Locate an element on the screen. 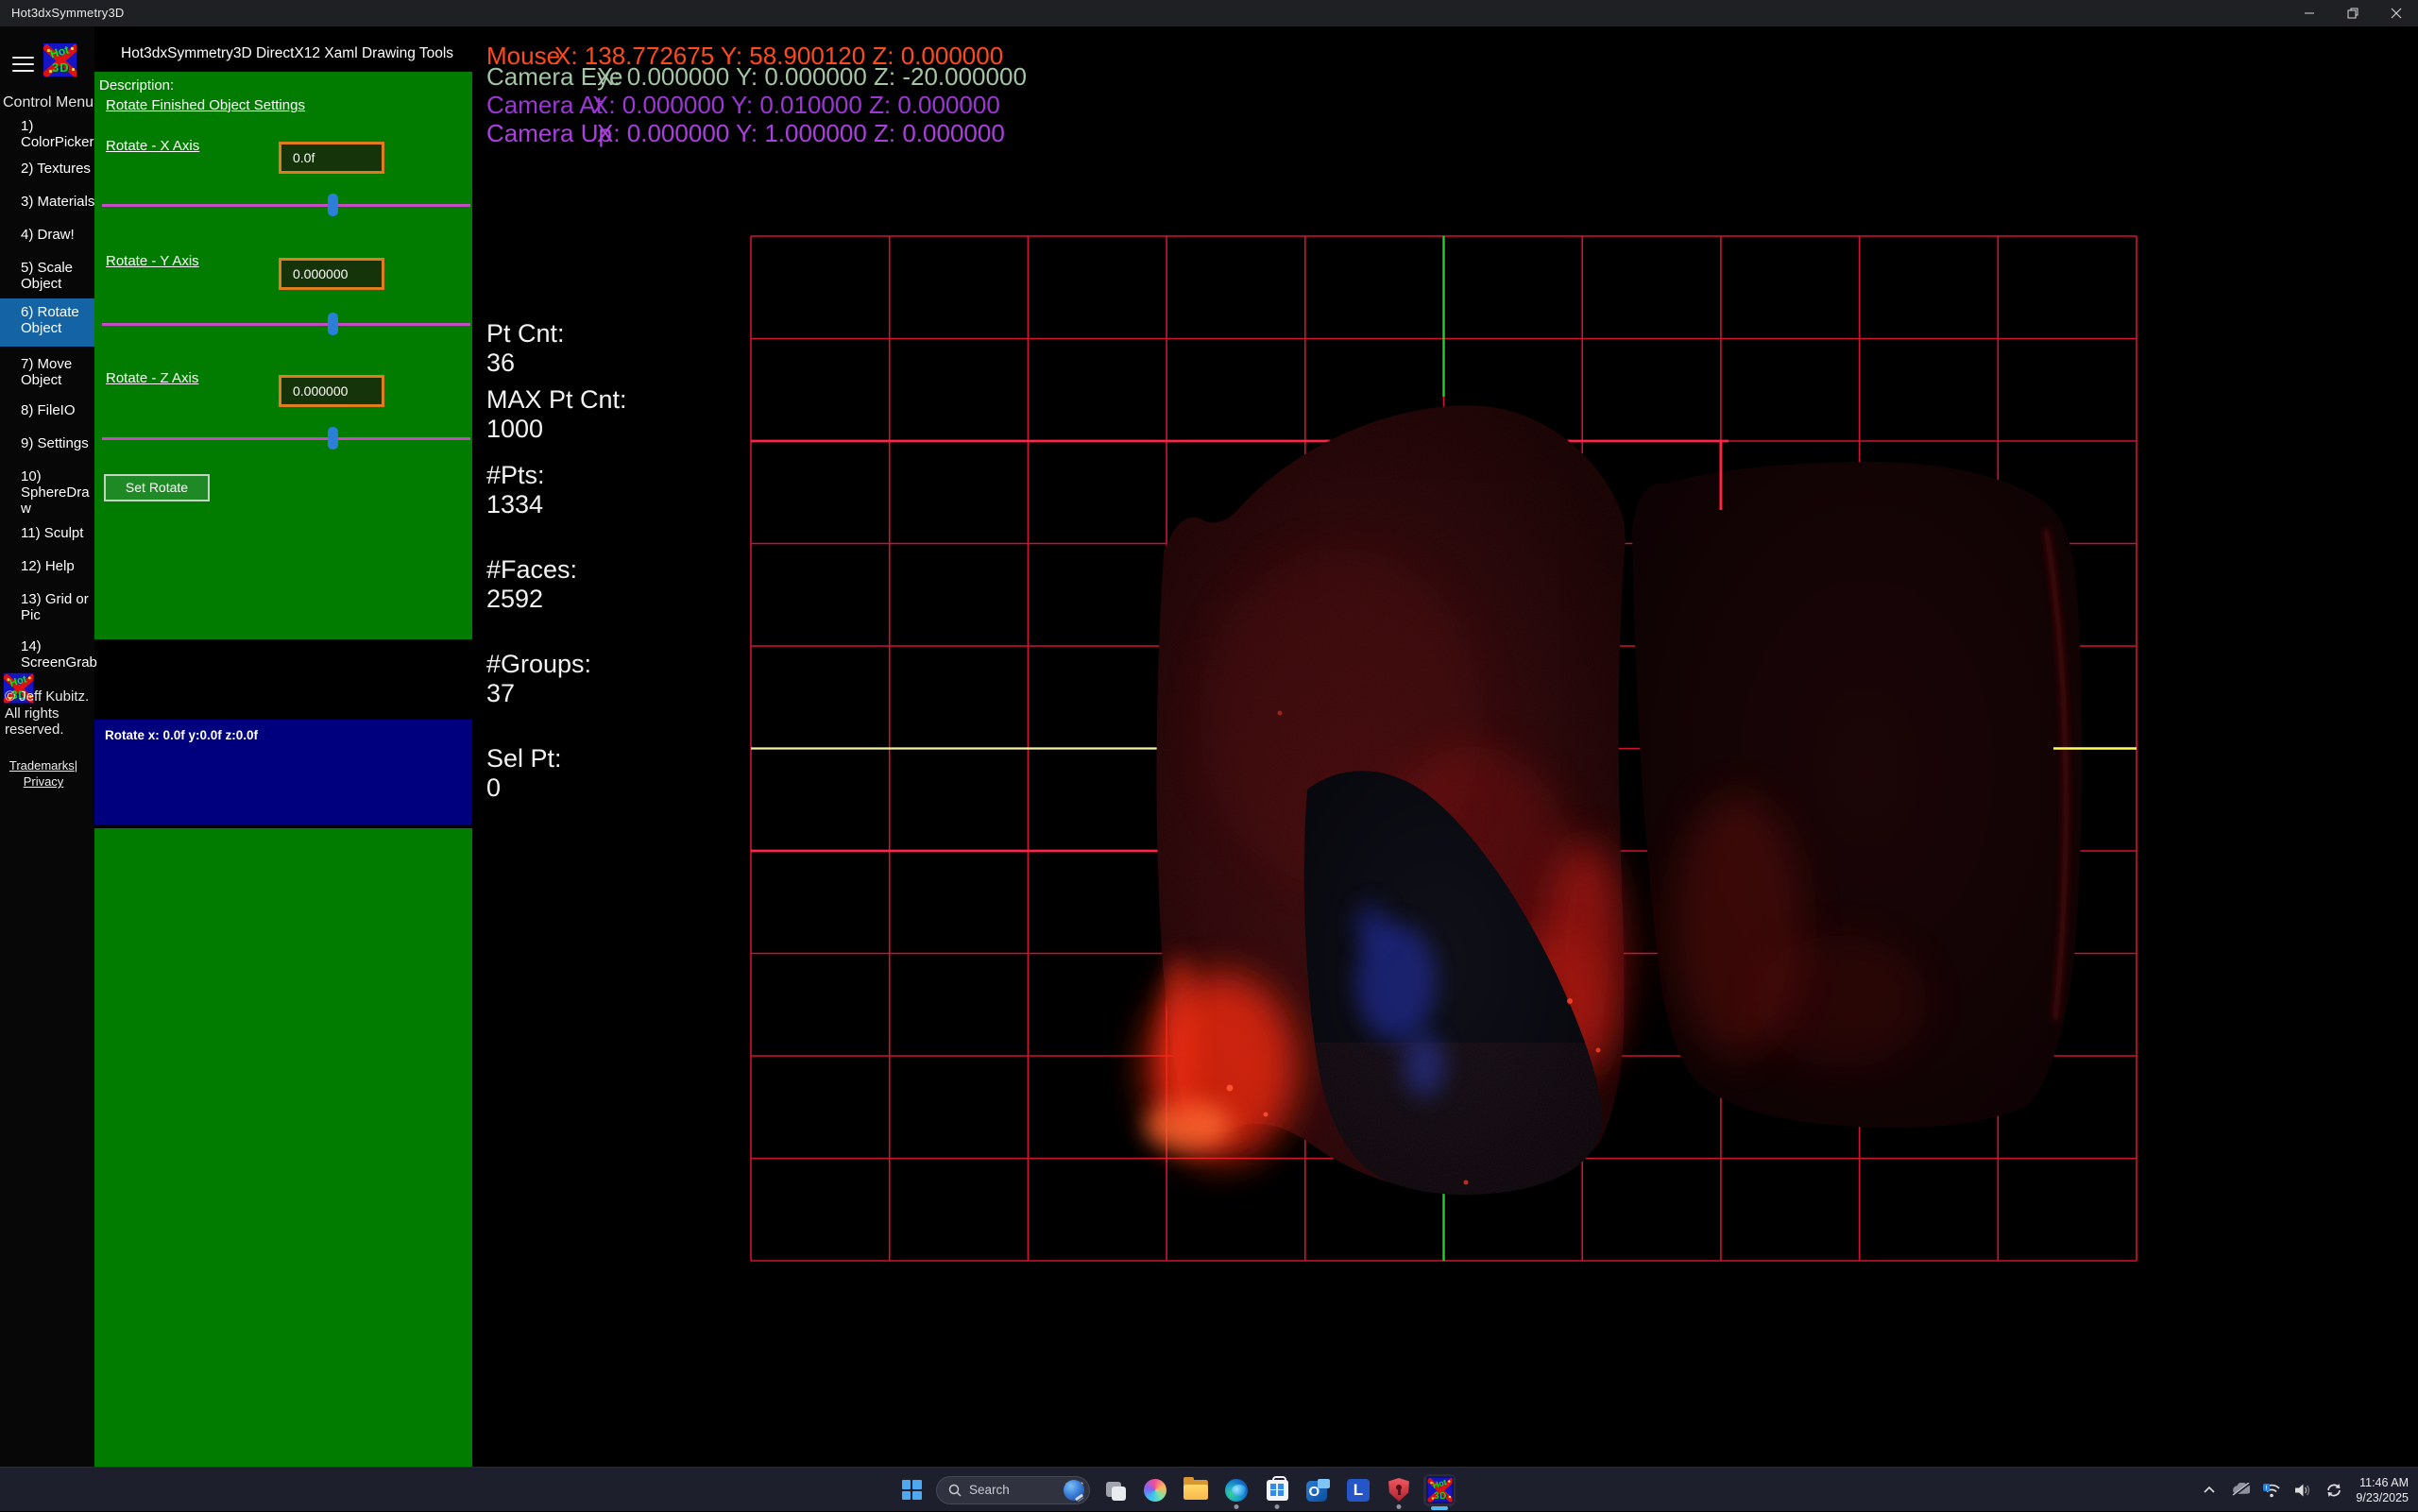 The width and height of the screenshot is (2418, 1512). network-wifi-icon: ! is located at coordinates (2272, 1491).